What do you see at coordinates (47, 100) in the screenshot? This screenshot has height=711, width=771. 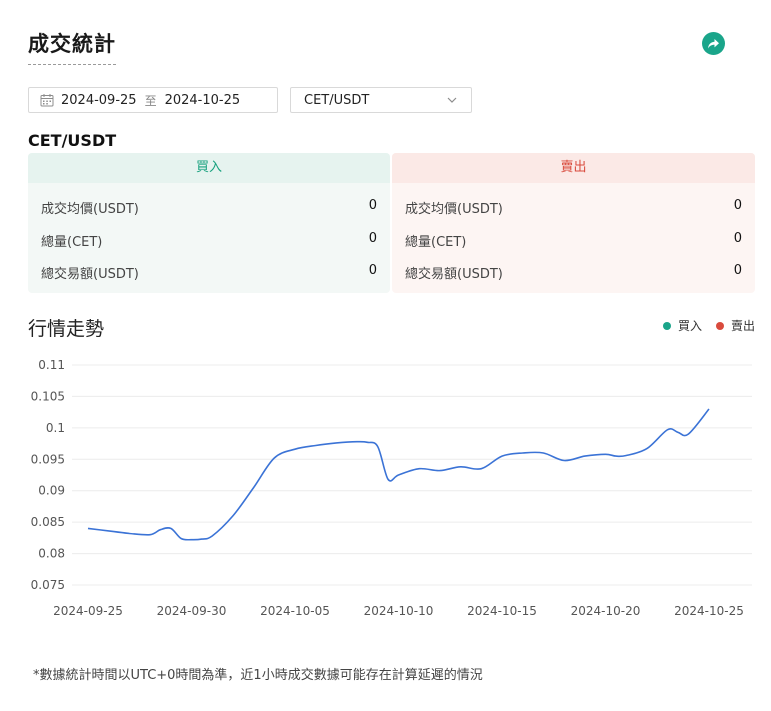 I see `calendar-icon` at bounding box center [47, 100].